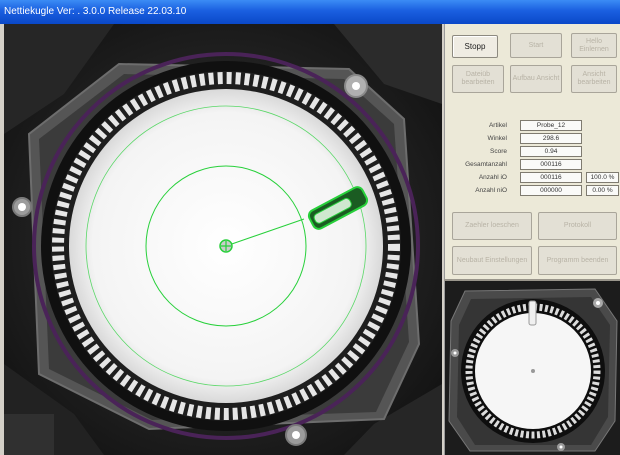 Image resolution: width=620 pixels, height=455 pixels. I want to click on artikel-field: Probe_12, so click(551, 125).